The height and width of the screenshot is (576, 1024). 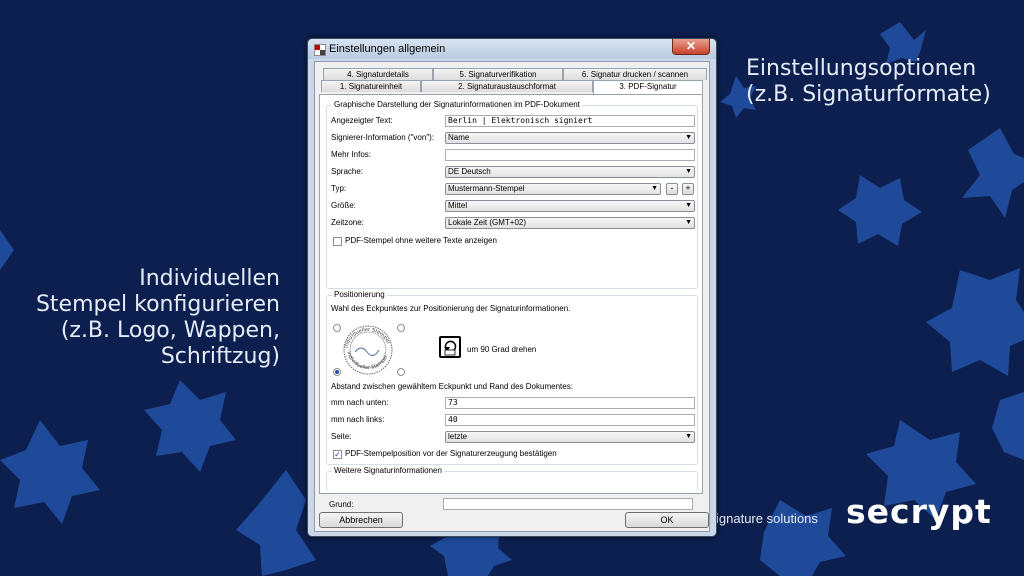 What do you see at coordinates (343, 205) in the screenshot?
I see `size-label: Größe:` at bounding box center [343, 205].